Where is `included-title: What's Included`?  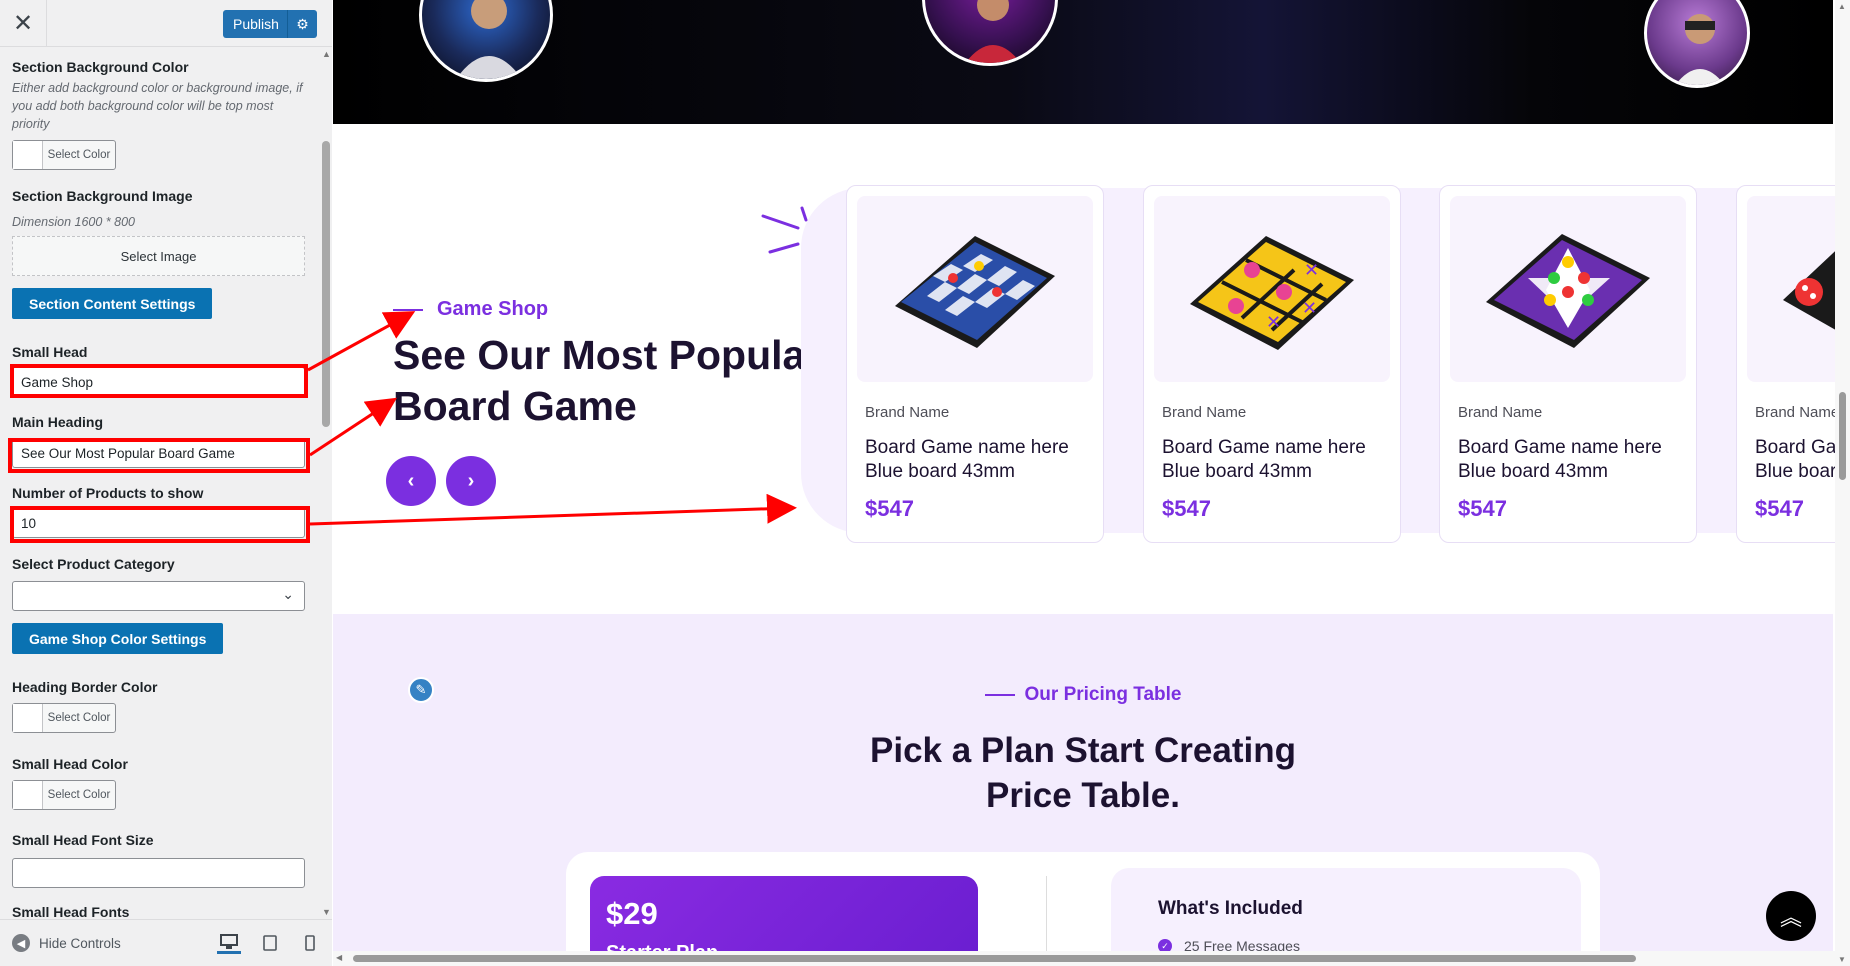
included-title: What's Included is located at coordinates (1230, 908).